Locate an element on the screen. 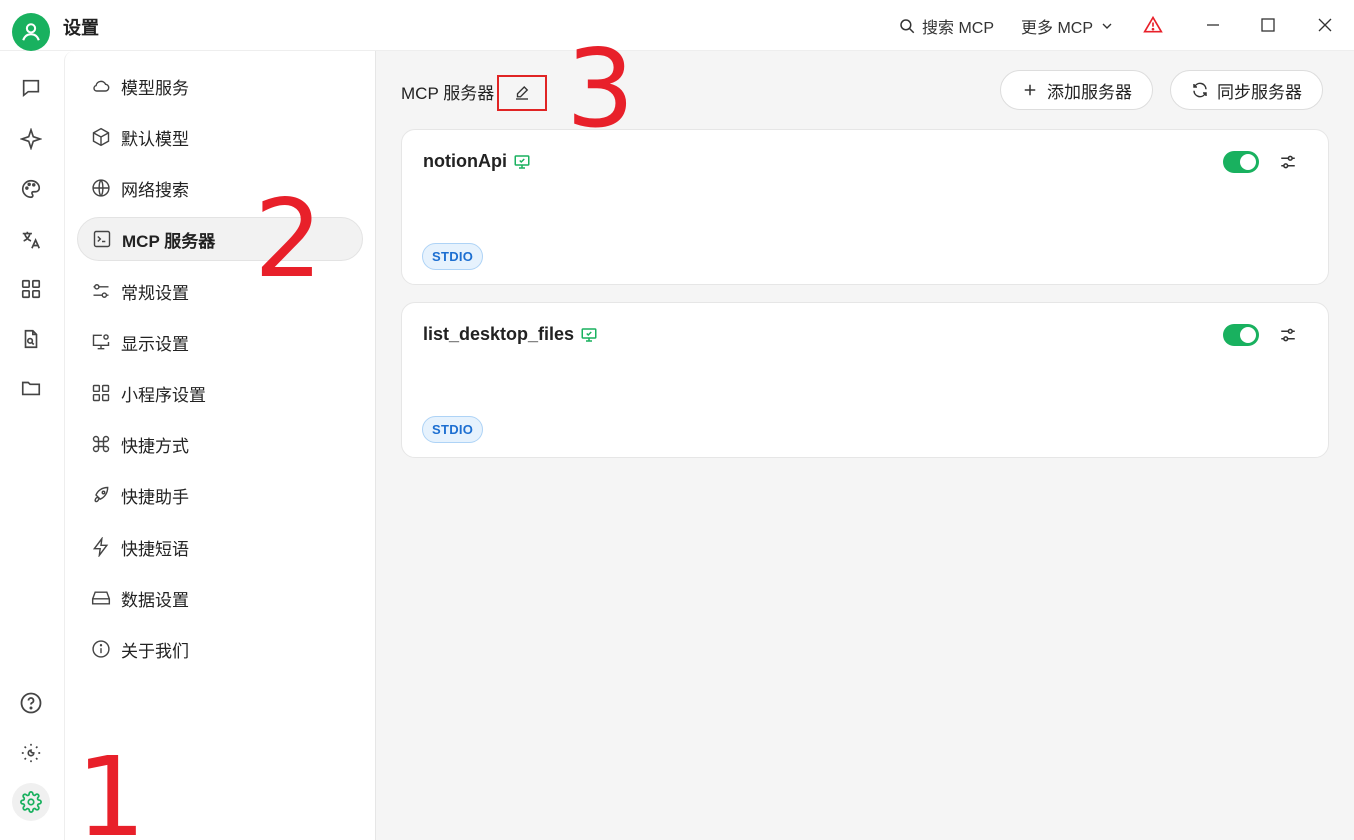 This screenshot has width=1354, height=840. rail-help is located at coordinates (31, 703).